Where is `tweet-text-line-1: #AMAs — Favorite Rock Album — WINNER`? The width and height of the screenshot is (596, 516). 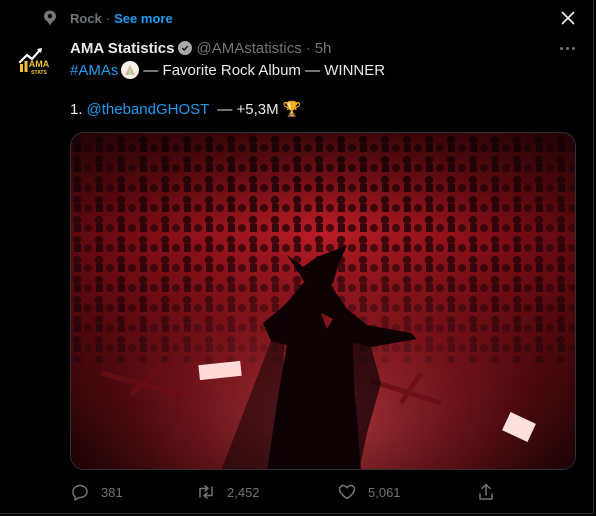 tweet-text-line-1: #AMAs — Favorite Rock Album — WINNER is located at coordinates (227, 70).